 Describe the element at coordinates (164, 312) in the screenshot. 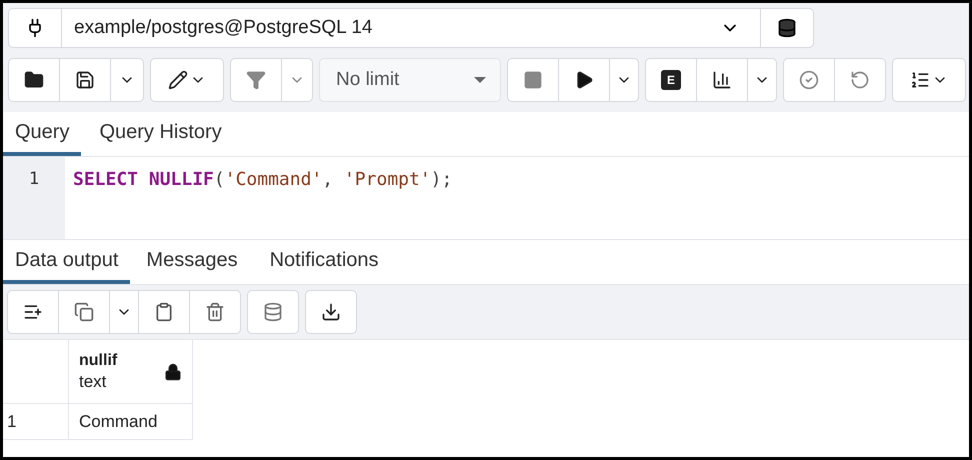

I see `clipboard-icon` at that location.